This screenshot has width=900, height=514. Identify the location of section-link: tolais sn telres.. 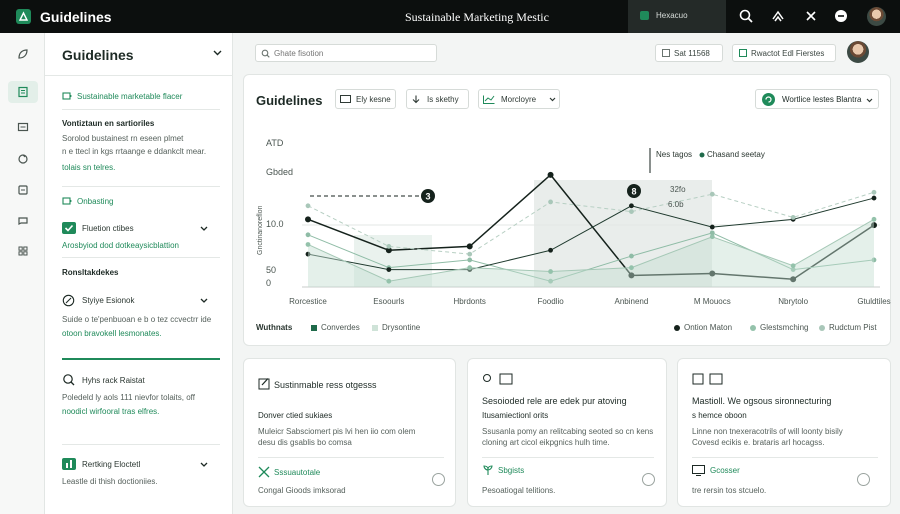
(88, 167).